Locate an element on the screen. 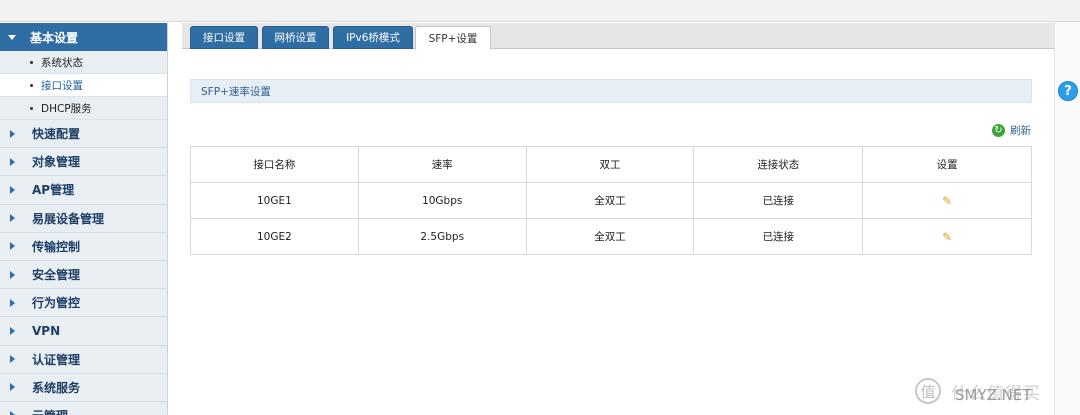 The height and width of the screenshot is (415, 1080). column-header-name: 接口名称 is located at coordinates (274, 164).